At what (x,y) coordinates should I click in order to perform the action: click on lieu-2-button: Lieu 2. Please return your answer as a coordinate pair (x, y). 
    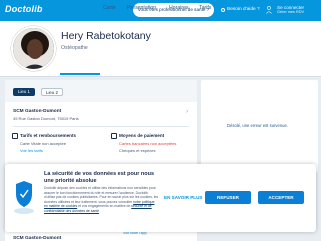
    Looking at the image, I should click on (52, 92).